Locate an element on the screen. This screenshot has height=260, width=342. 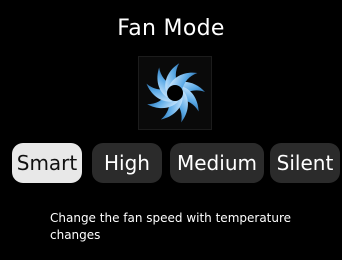
mode-high-button: High is located at coordinates (127, 163).